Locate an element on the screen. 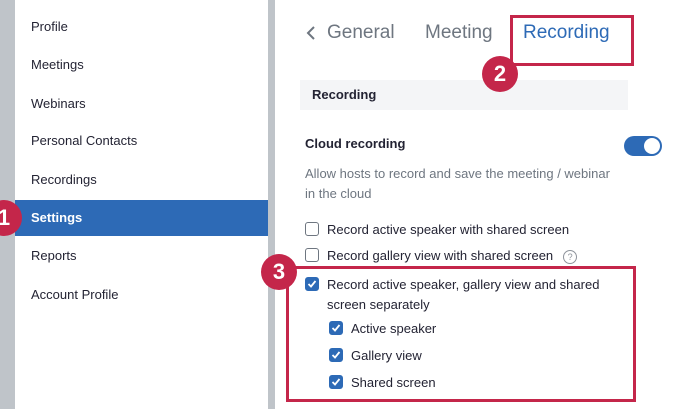  sidebar-item-meetings: Meetings is located at coordinates (141, 65).